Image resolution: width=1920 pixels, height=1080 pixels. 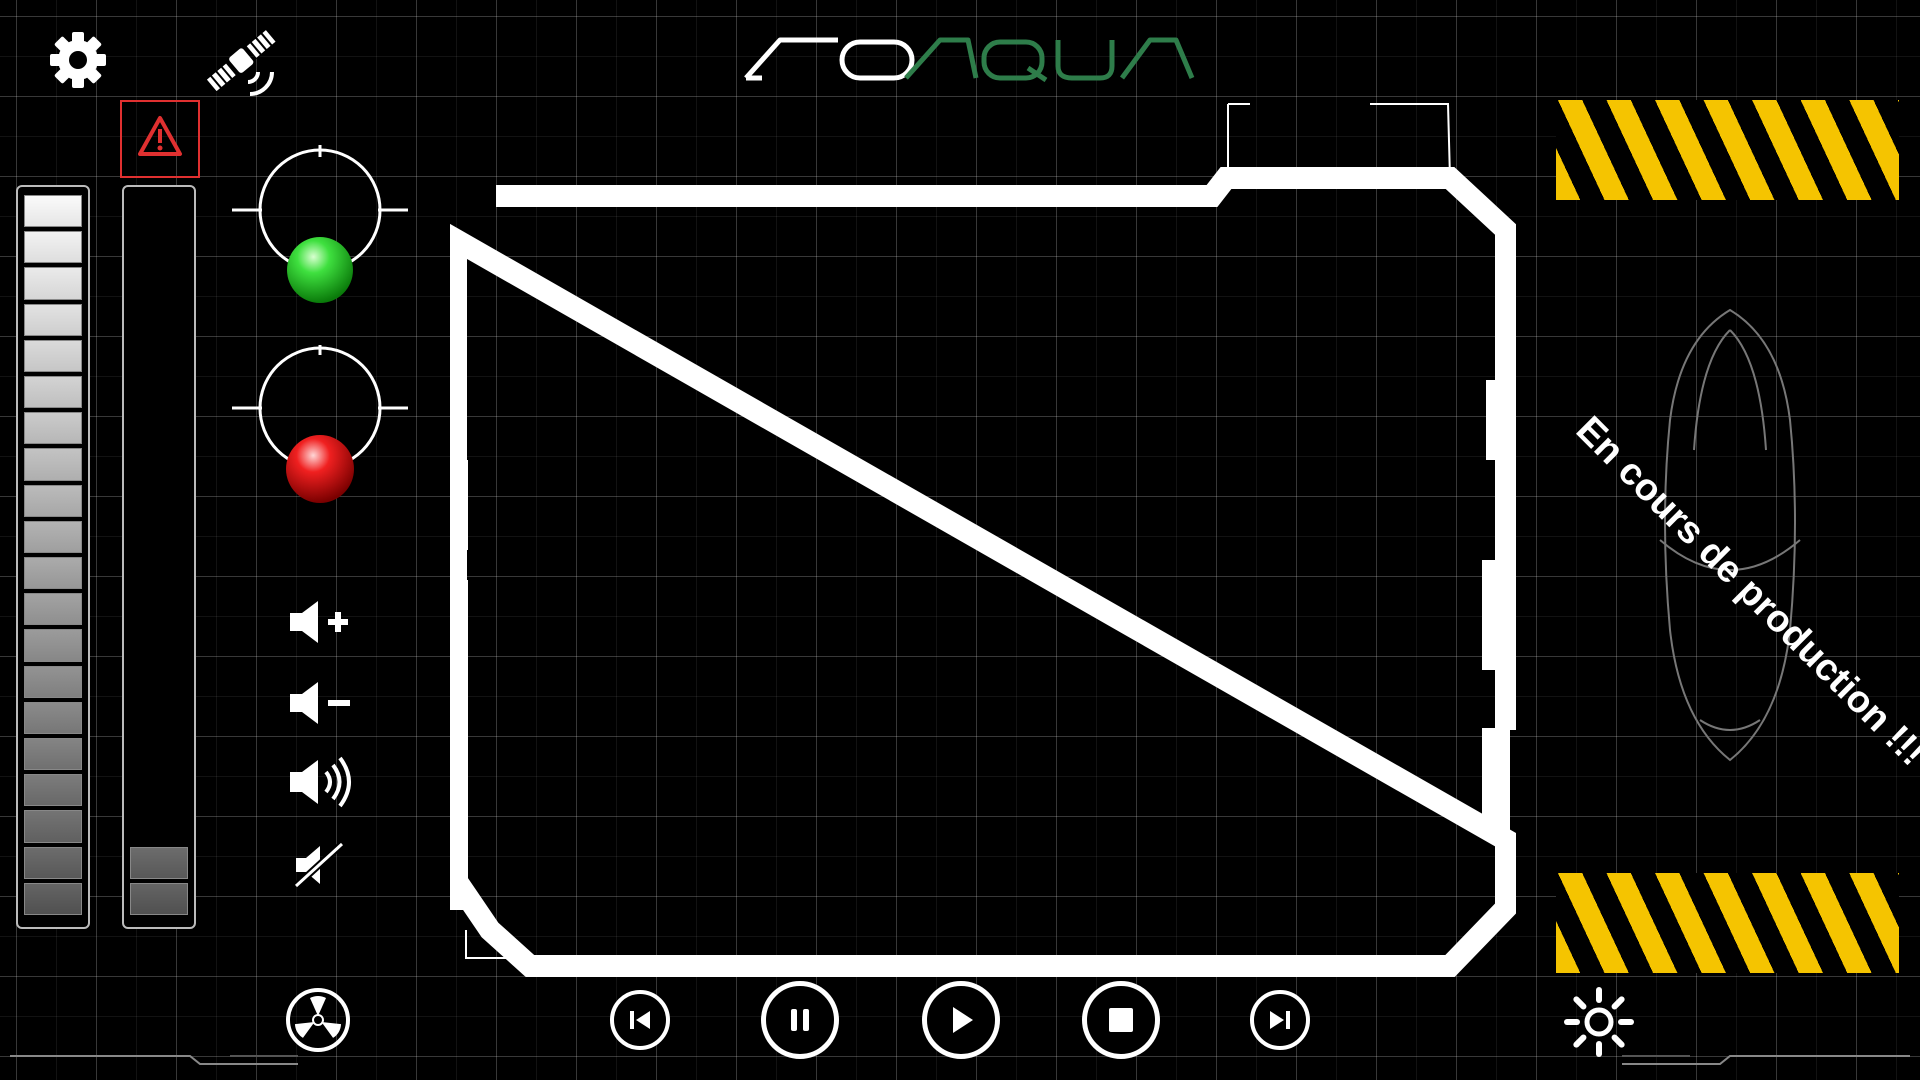 I want to click on previous-icon, so click(x=640, y=1020).